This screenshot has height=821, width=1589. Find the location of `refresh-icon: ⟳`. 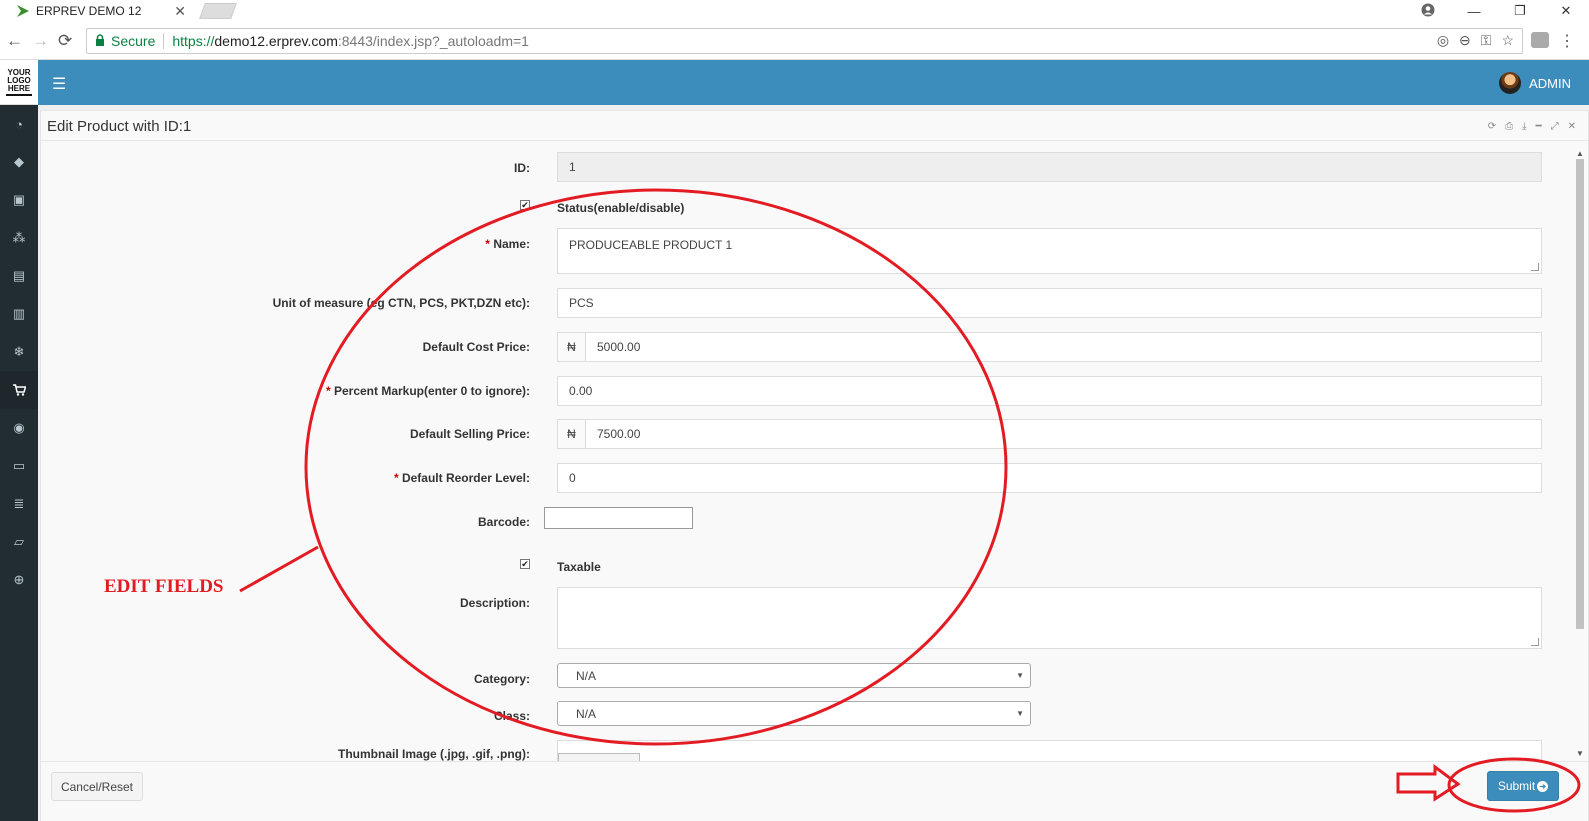

refresh-icon: ⟳ is located at coordinates (1492, 126).